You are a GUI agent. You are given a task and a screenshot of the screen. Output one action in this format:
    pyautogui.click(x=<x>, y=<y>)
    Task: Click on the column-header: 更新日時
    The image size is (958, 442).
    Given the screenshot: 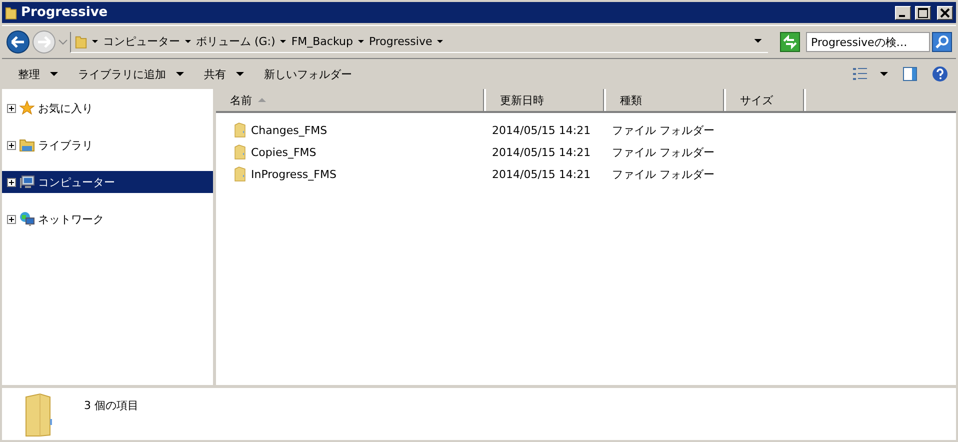 What is the action you would take?
    pyautogui.click(x=546, y=100)
    